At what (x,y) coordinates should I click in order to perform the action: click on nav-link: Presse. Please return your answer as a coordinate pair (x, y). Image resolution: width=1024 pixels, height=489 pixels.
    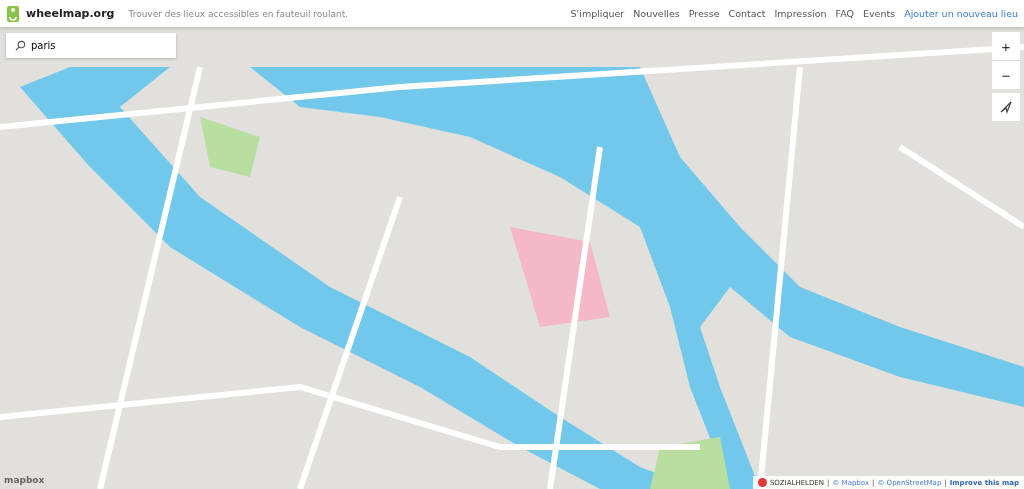
    Looking at the image, I should click on (704, 13).